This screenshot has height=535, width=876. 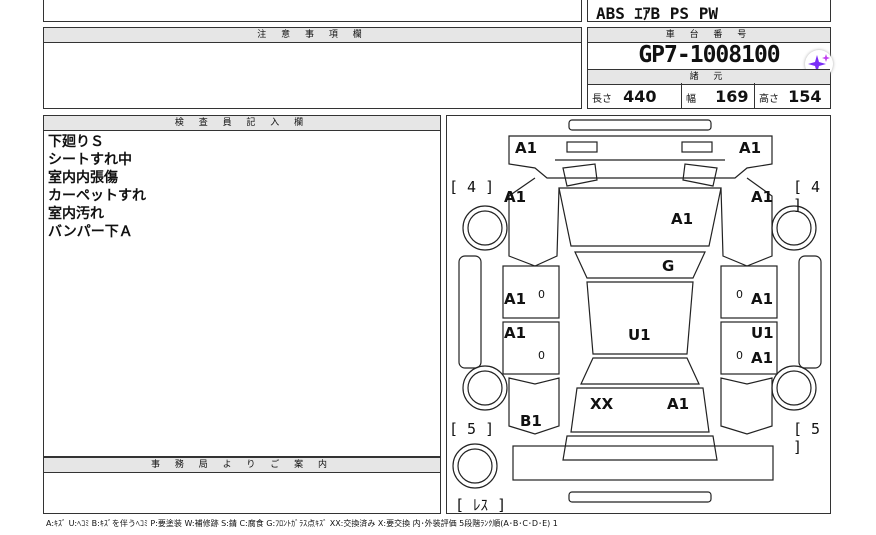 I want to click on damage-hood: A1, so click(x=682, y=219).